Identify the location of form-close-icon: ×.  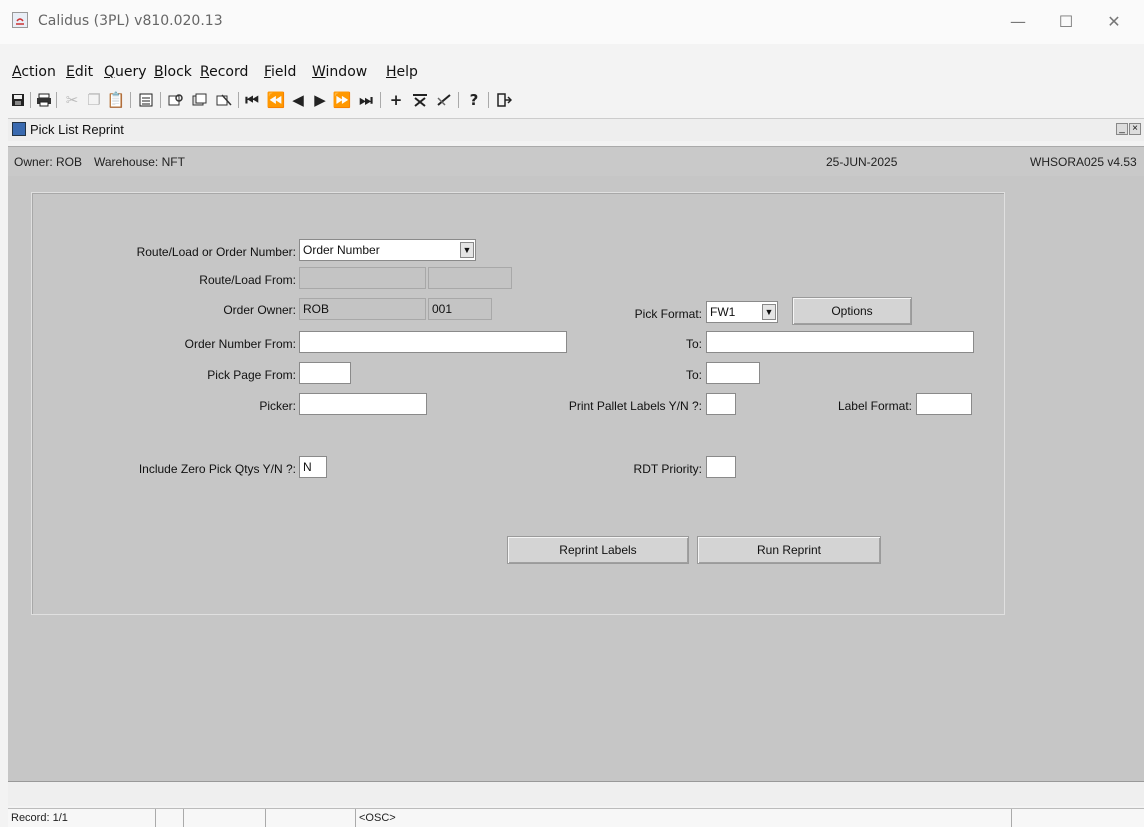
(1135, 129).